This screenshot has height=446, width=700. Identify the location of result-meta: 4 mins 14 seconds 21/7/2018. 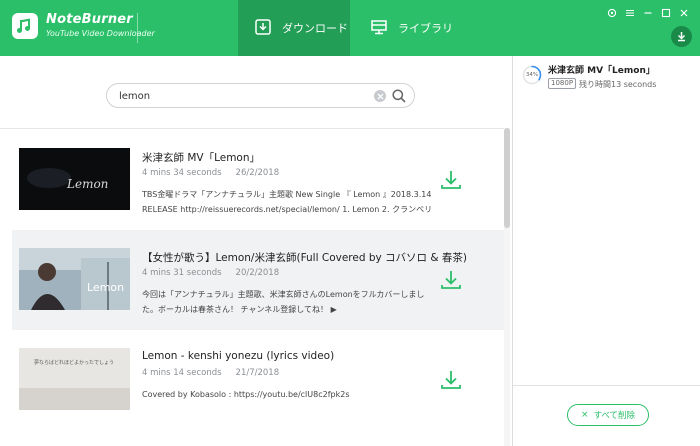
(210, 373).